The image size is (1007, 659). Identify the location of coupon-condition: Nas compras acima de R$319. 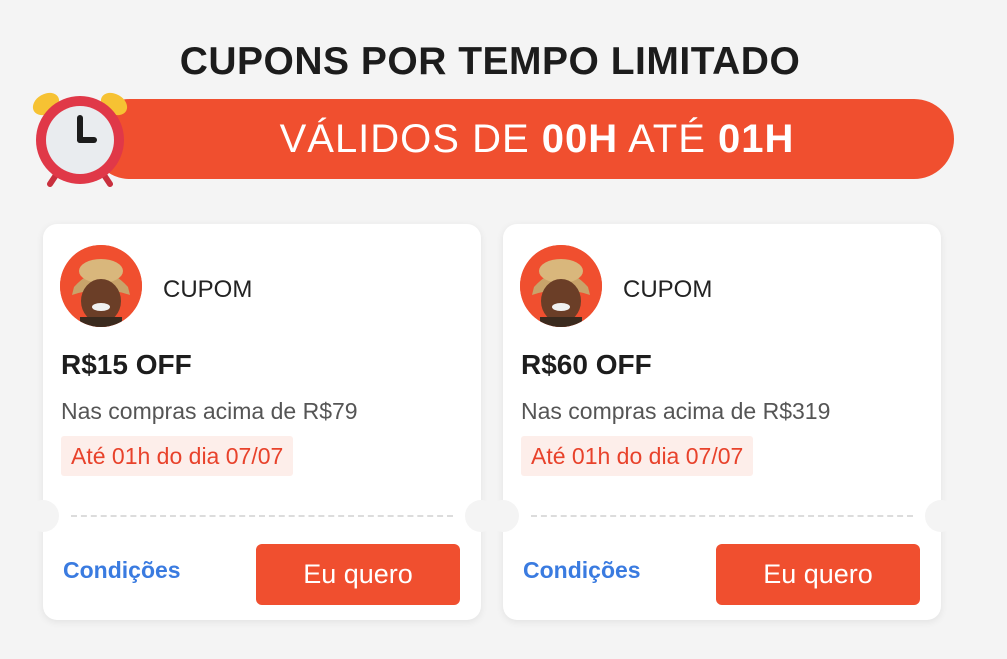
(676, 411).